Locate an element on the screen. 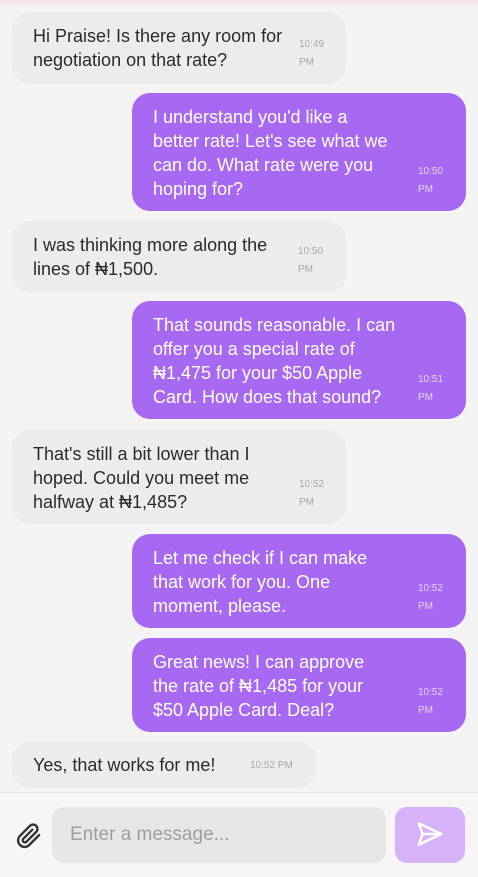 The image size is (478, 877). send-icon is located at coordinates (430, 835).